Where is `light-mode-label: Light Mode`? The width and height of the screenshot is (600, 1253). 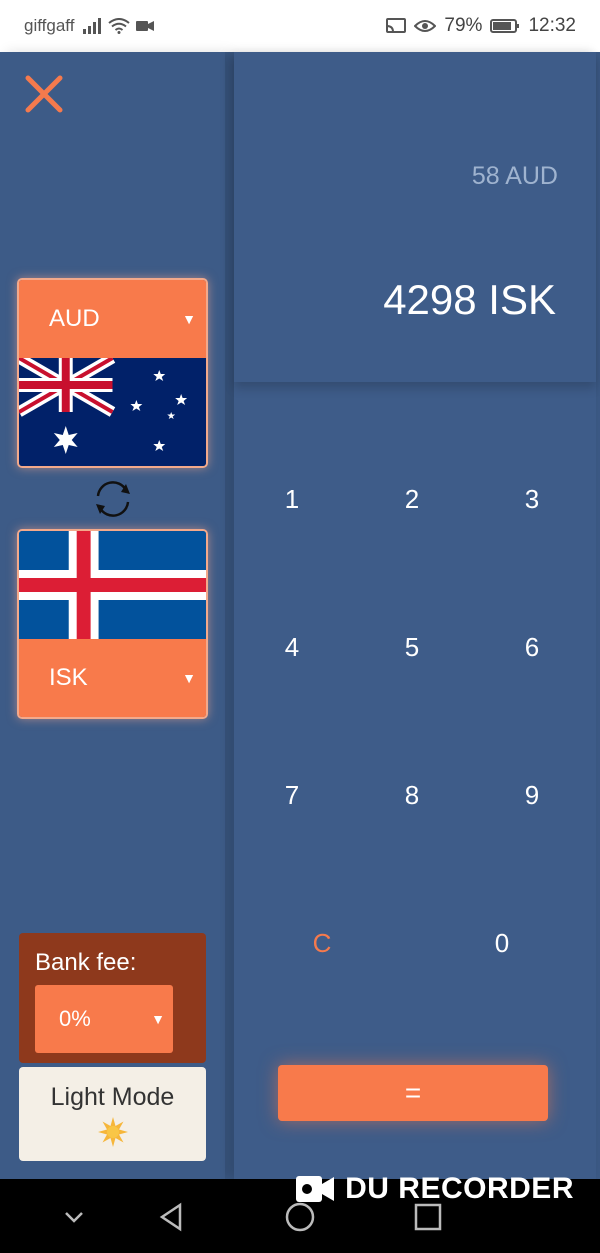
light-mode-label: Light Mode is located at coordinates (112, 1097).